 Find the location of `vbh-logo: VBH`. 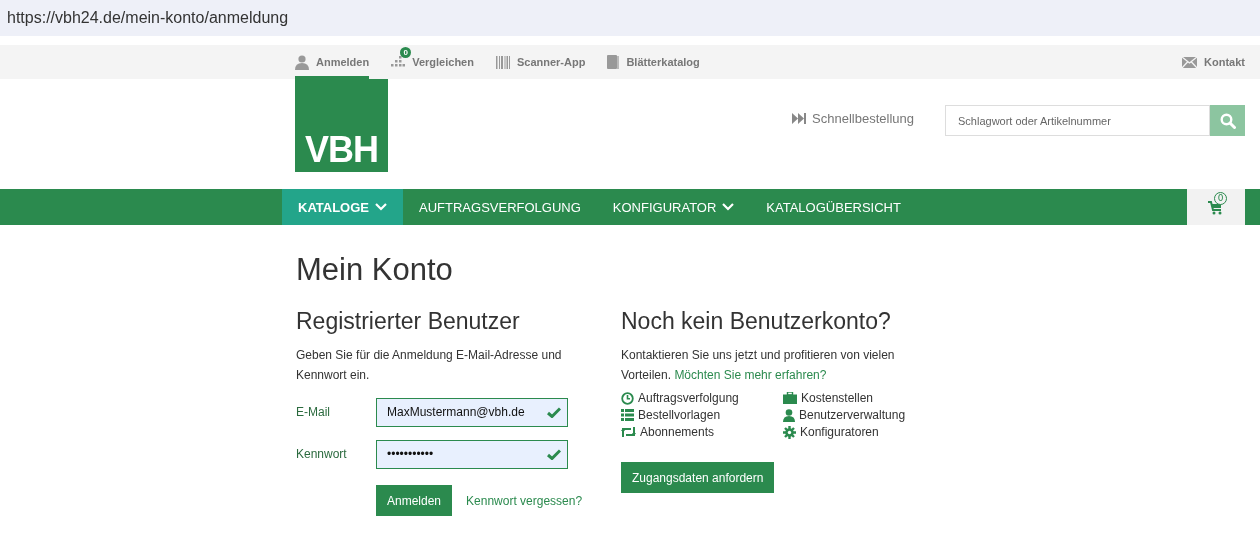

vbh-logo: VBH is located at coordinates (341, 125).